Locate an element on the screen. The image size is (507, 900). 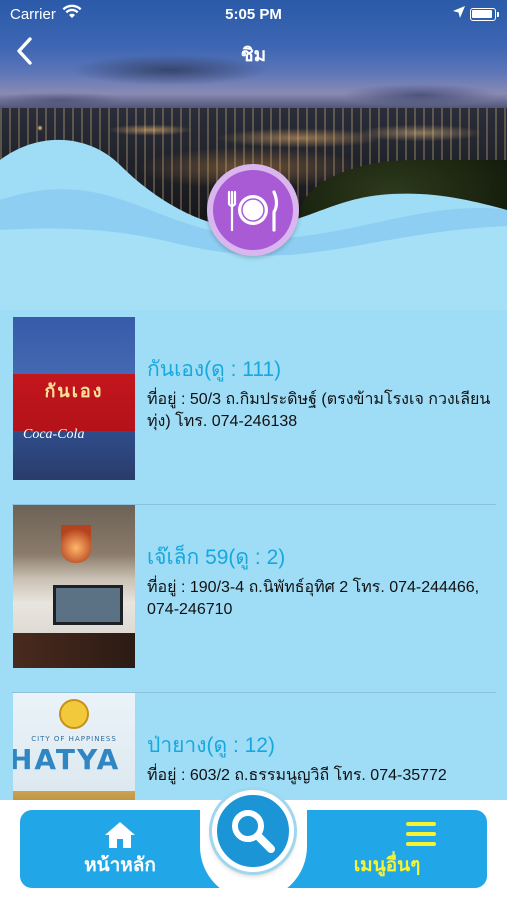
back-button is located at coordinates (29, 53).